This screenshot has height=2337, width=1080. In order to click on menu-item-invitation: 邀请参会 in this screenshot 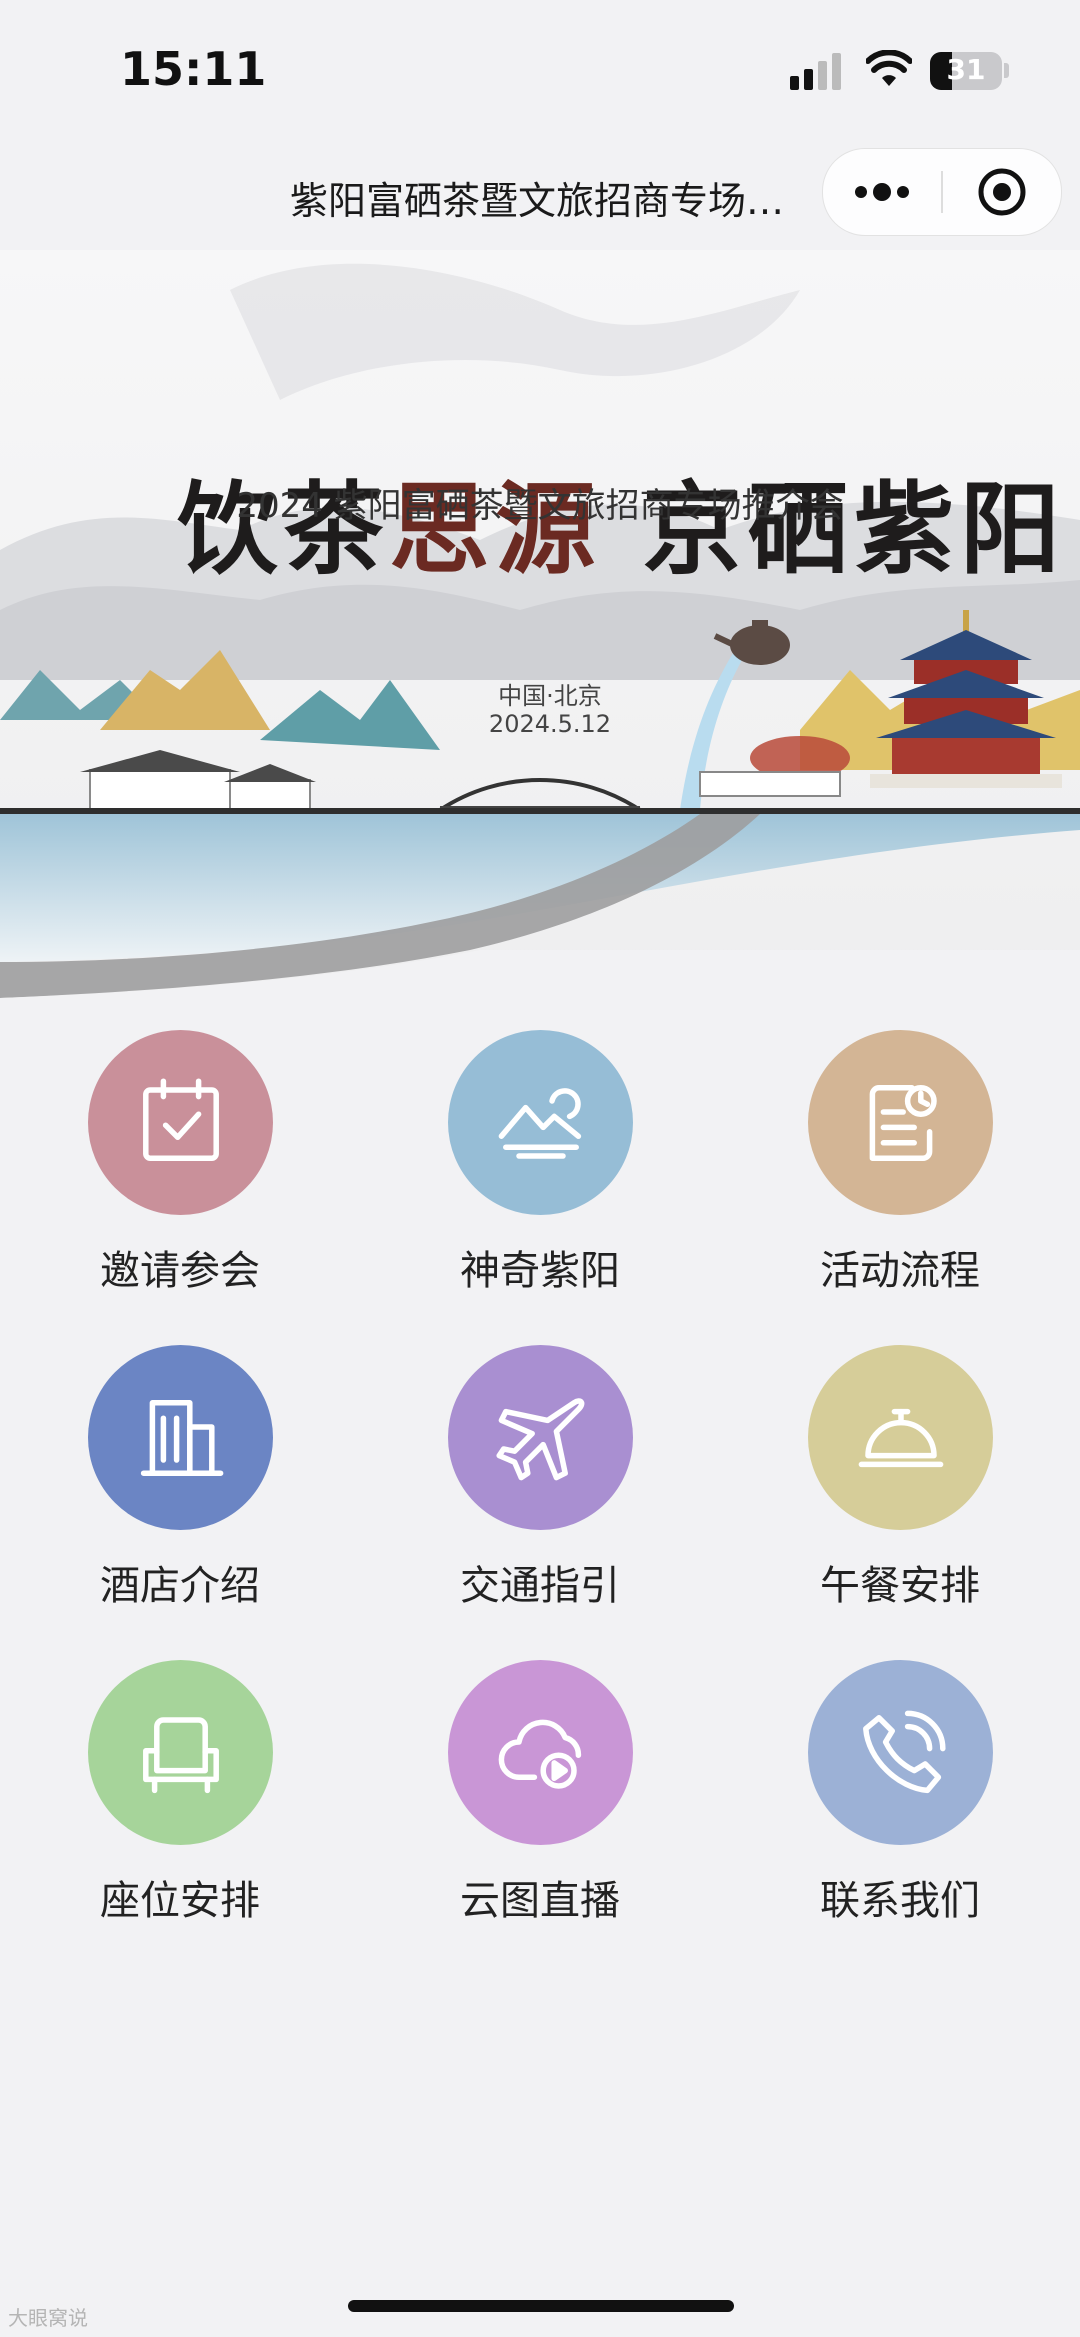, I will do `click(150, 1175)`.